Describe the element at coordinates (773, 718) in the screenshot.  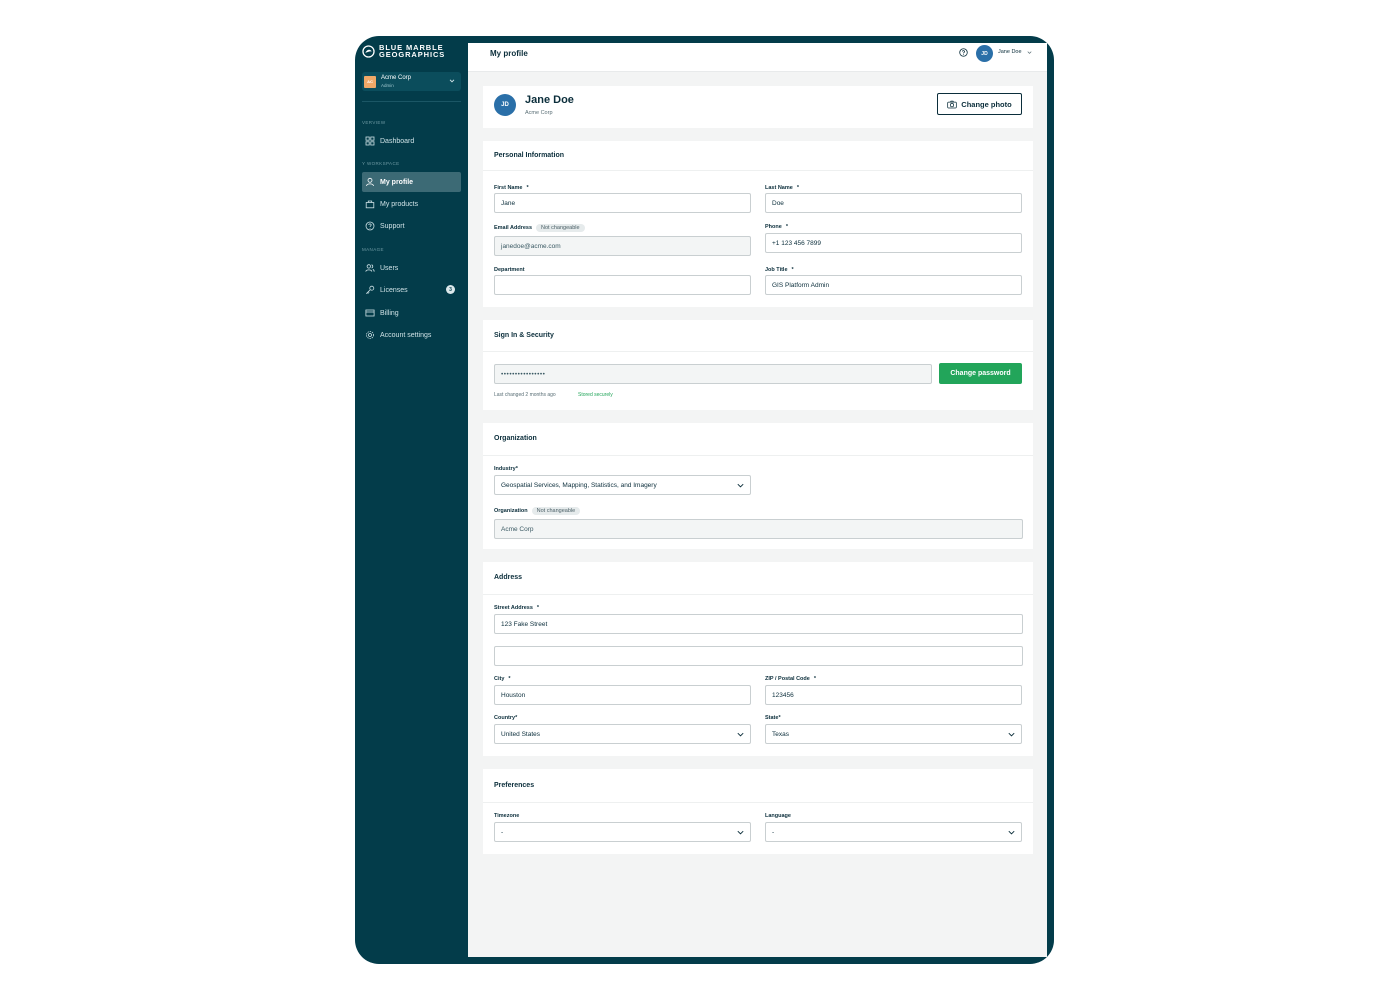
I see `state-label: State*` at that location.